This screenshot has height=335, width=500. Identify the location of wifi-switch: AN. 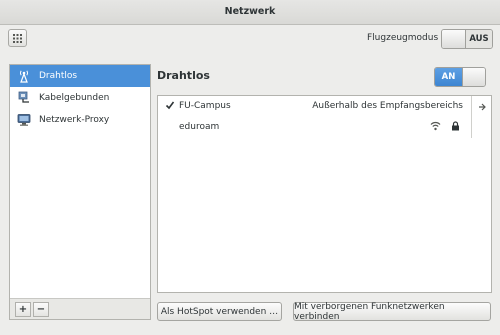
(460, 77).